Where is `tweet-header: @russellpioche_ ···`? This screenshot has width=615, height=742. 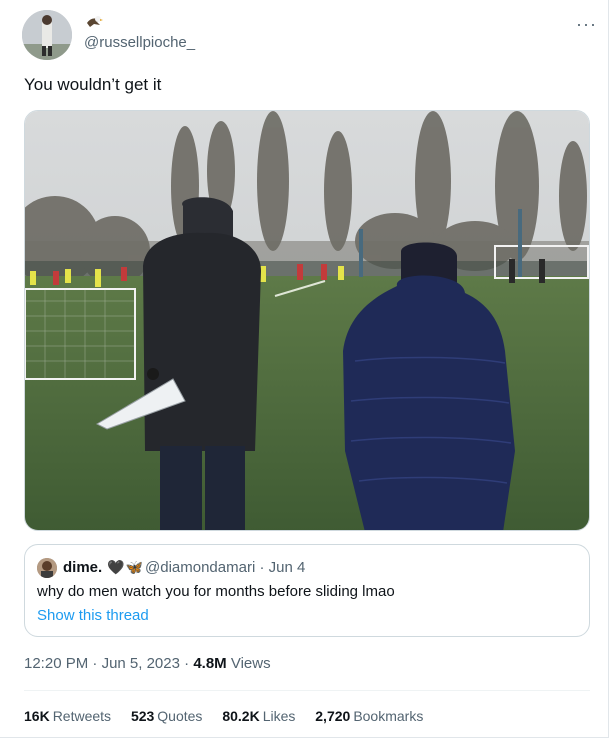
tweet-header: @russellpioche_ ··· is located at coordinates (309, 34).